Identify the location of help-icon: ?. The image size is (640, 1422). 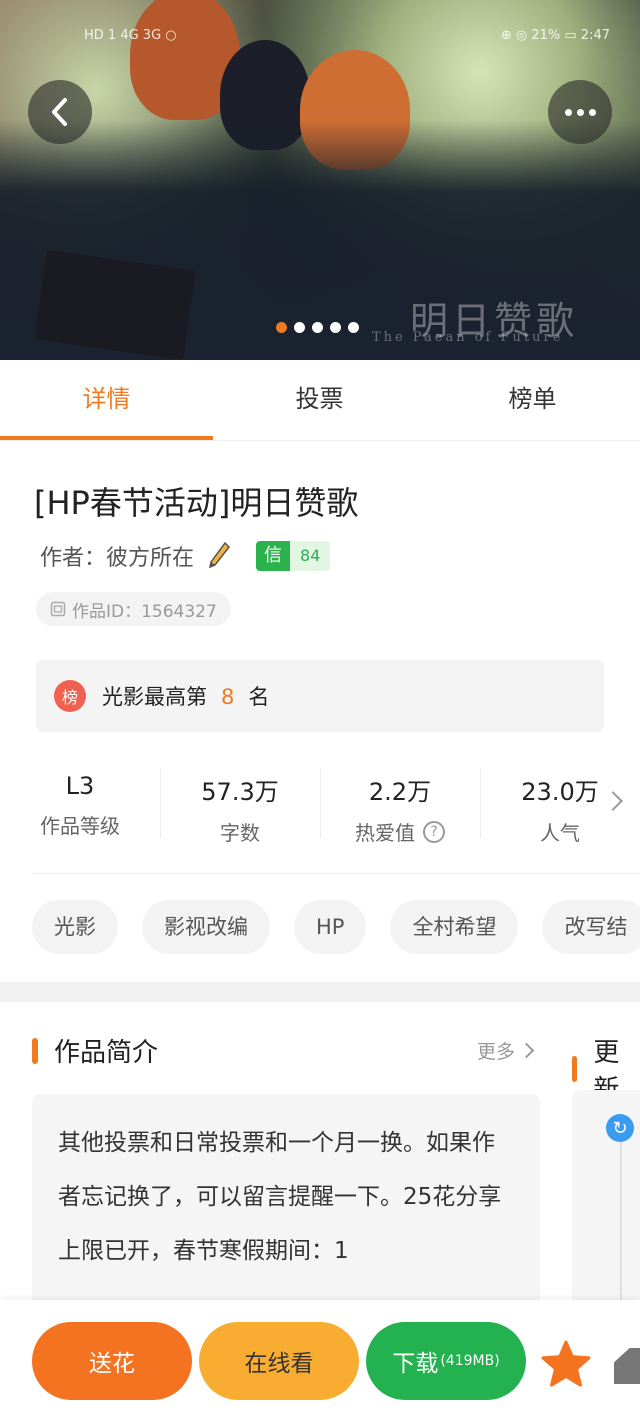
(434, 831).